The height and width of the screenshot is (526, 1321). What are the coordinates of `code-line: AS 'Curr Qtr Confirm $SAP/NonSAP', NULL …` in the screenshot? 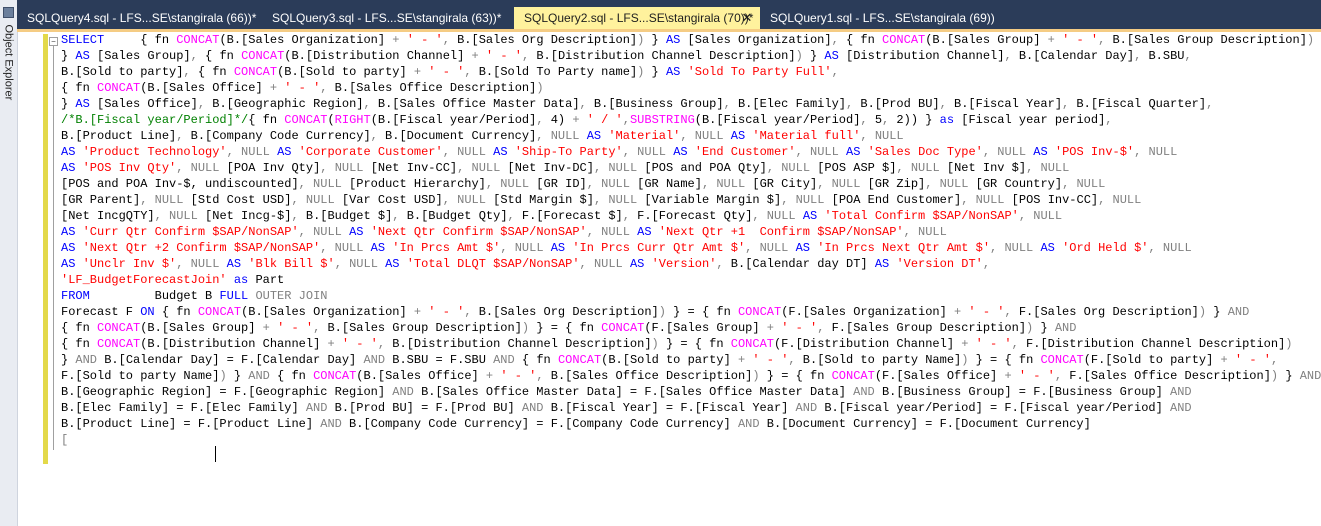 It's located at (691, 232).